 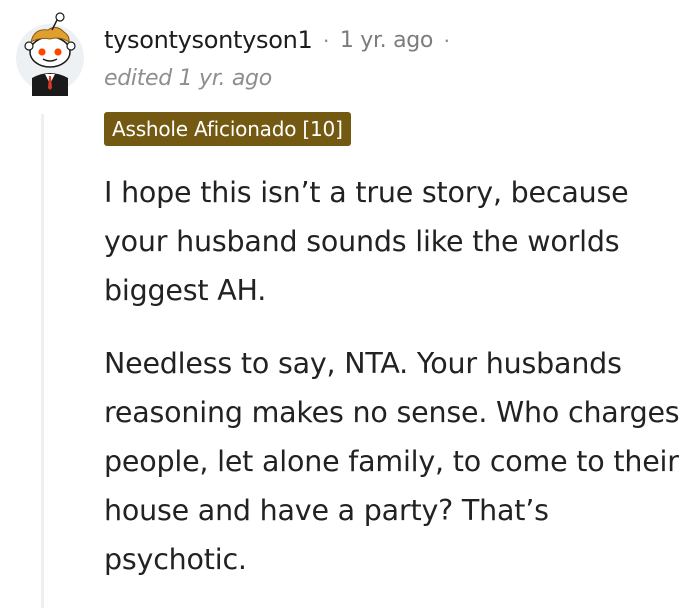 I want to click on reddit-snoo-avatar-icon, so click(x=50, y=54).